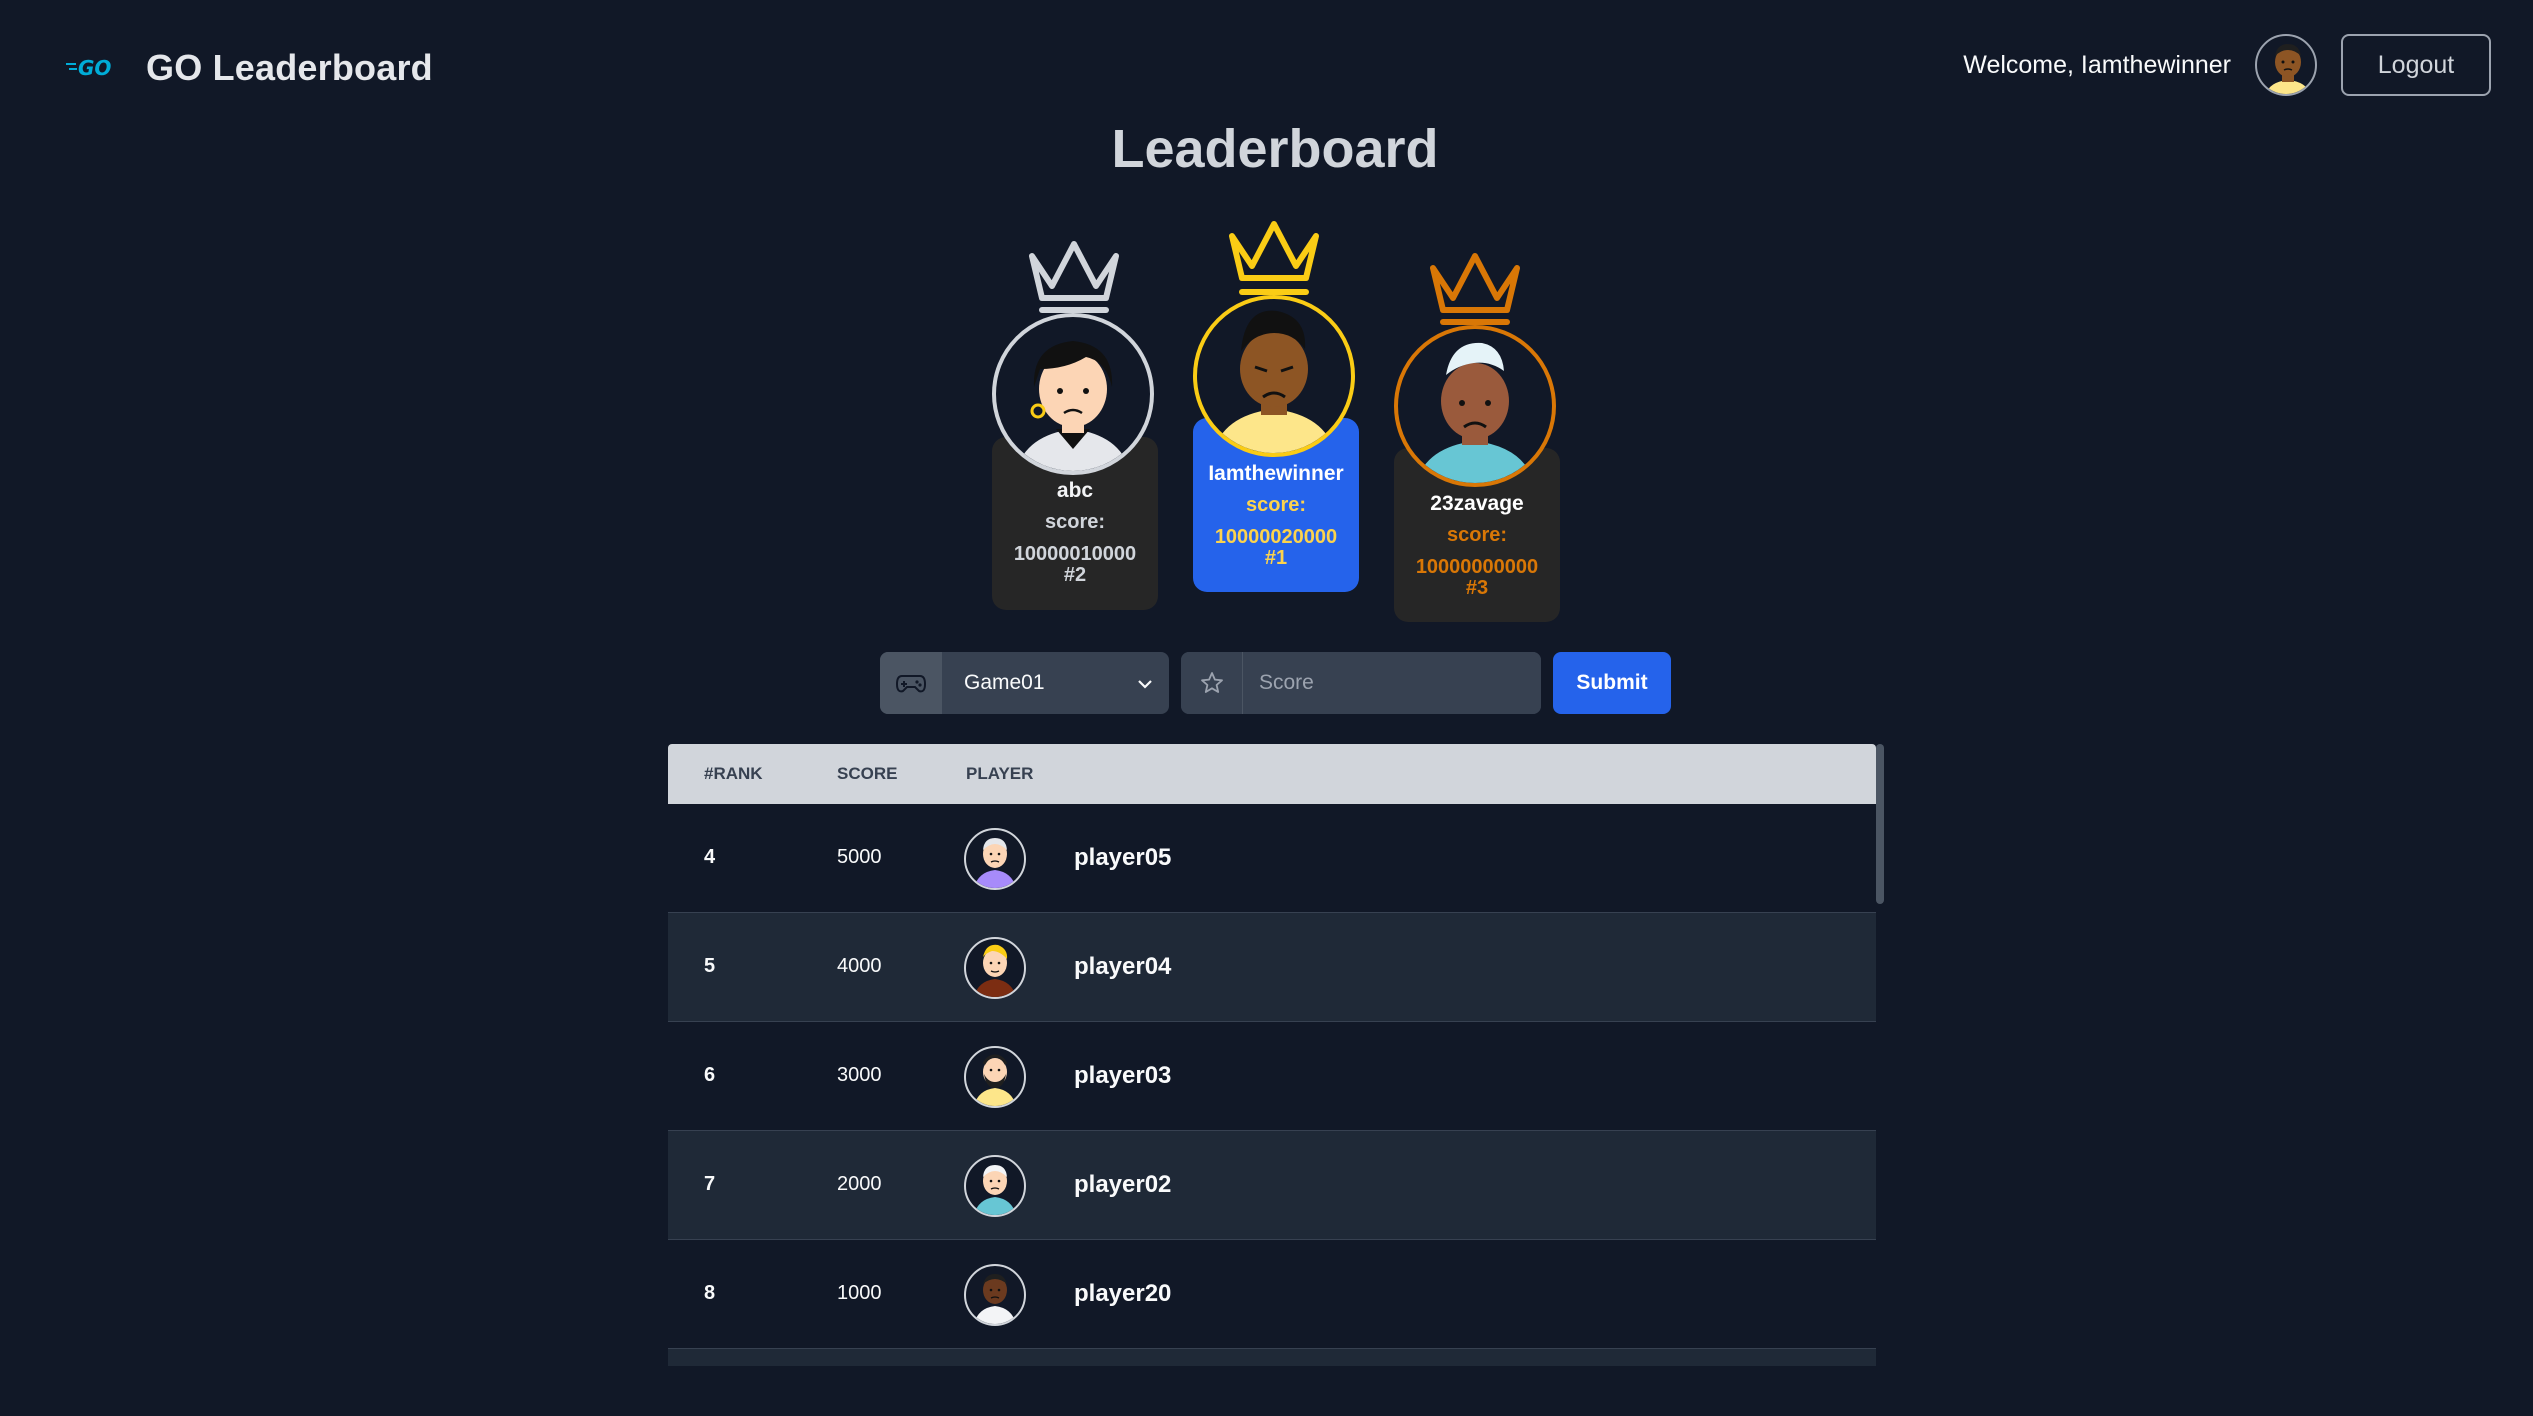 This screenshot has width=2533, height=1416. I want to click on podium-second-score-label: score:, so click(1075, 522).